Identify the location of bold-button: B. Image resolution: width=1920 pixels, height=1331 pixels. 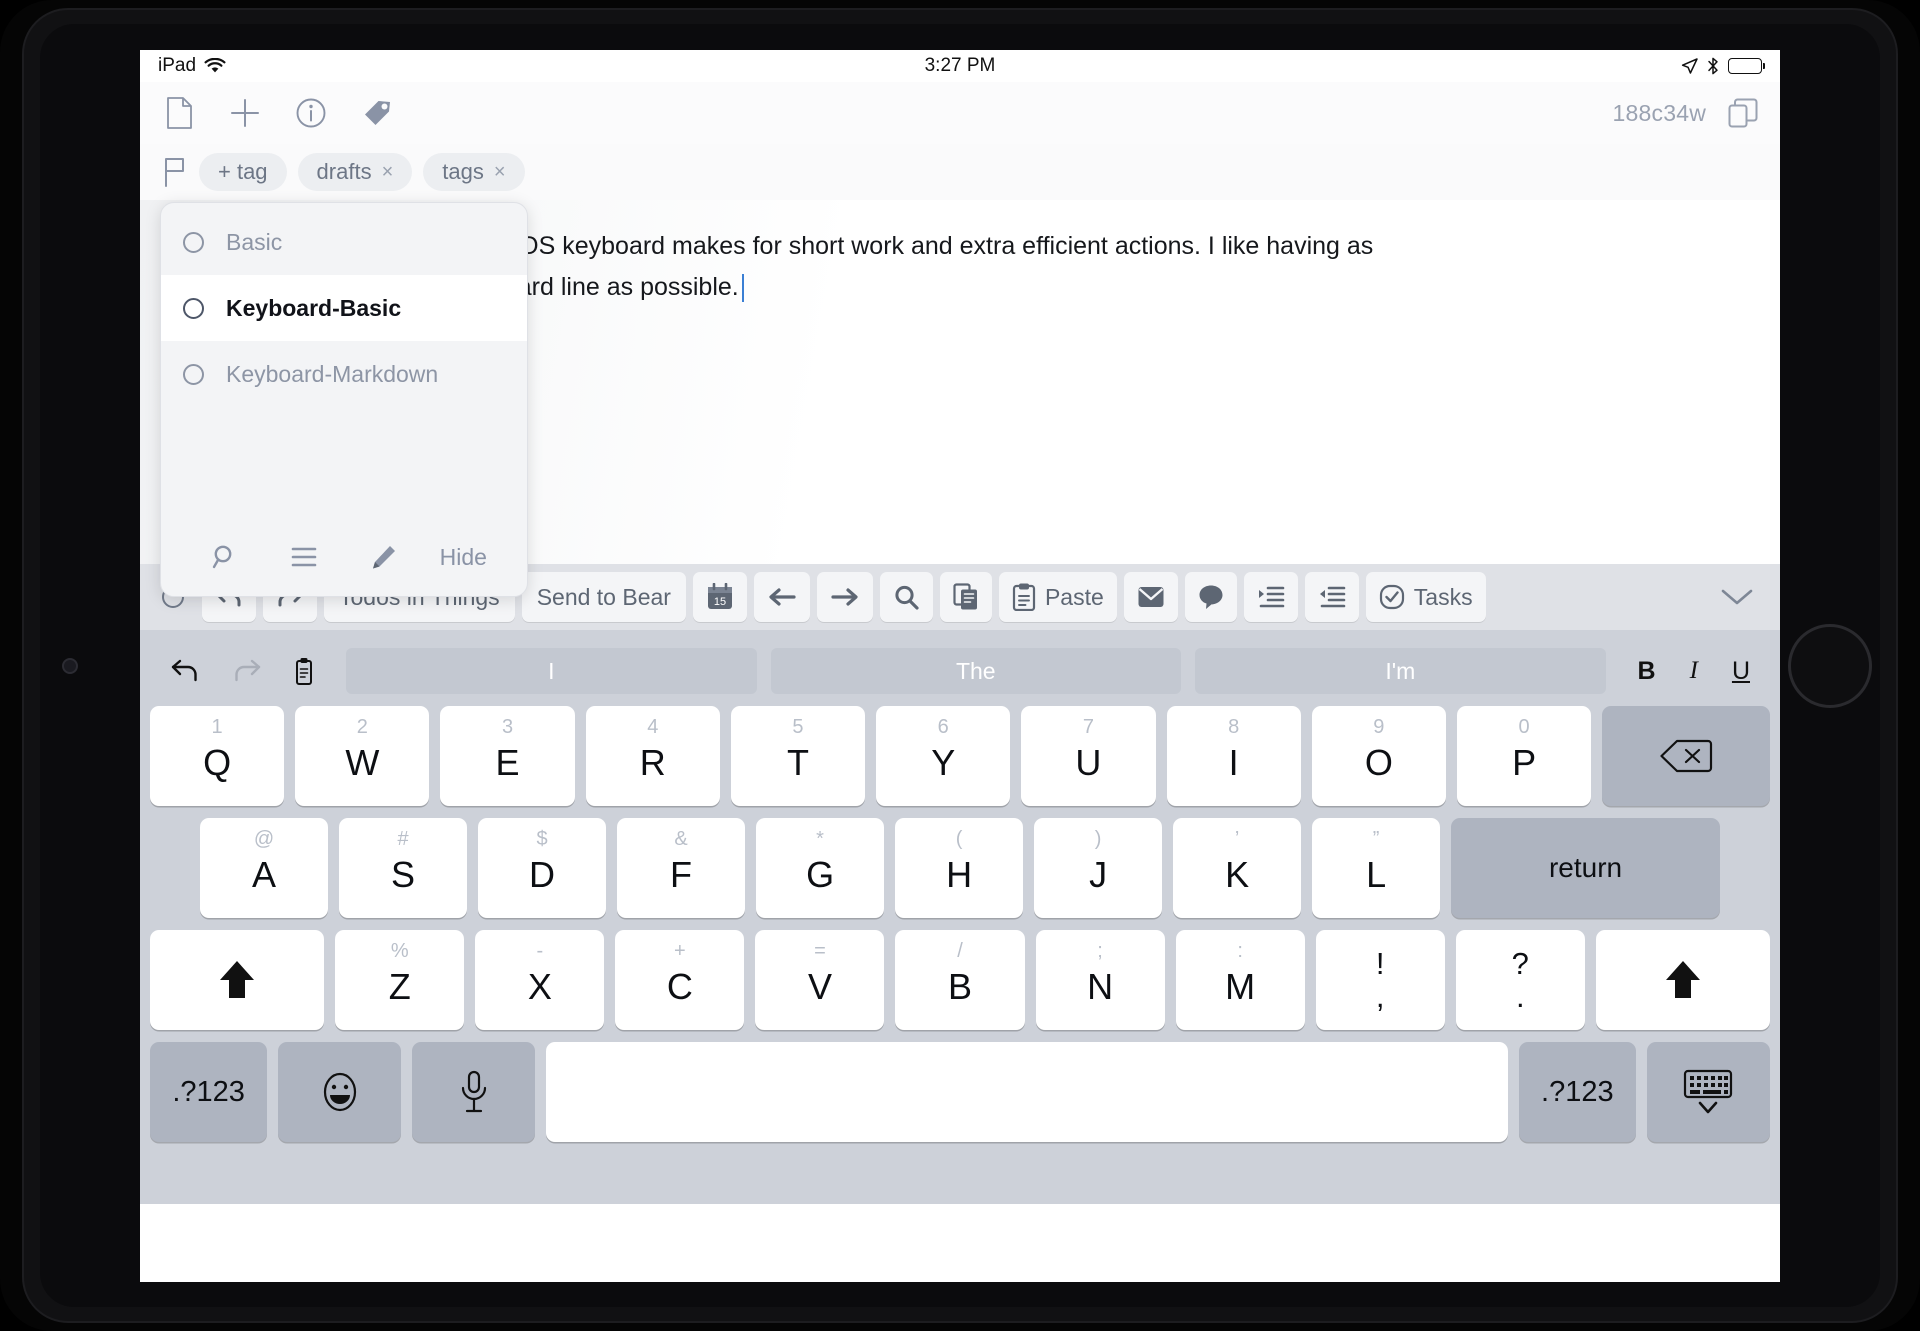
(1647, 671).